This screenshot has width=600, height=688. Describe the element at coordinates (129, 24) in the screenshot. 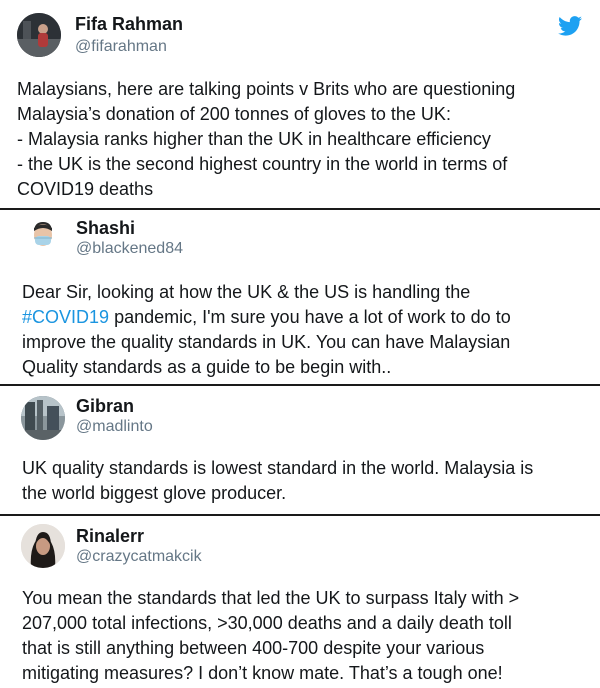

I see `display-name: Fifa Rahman` at that location.